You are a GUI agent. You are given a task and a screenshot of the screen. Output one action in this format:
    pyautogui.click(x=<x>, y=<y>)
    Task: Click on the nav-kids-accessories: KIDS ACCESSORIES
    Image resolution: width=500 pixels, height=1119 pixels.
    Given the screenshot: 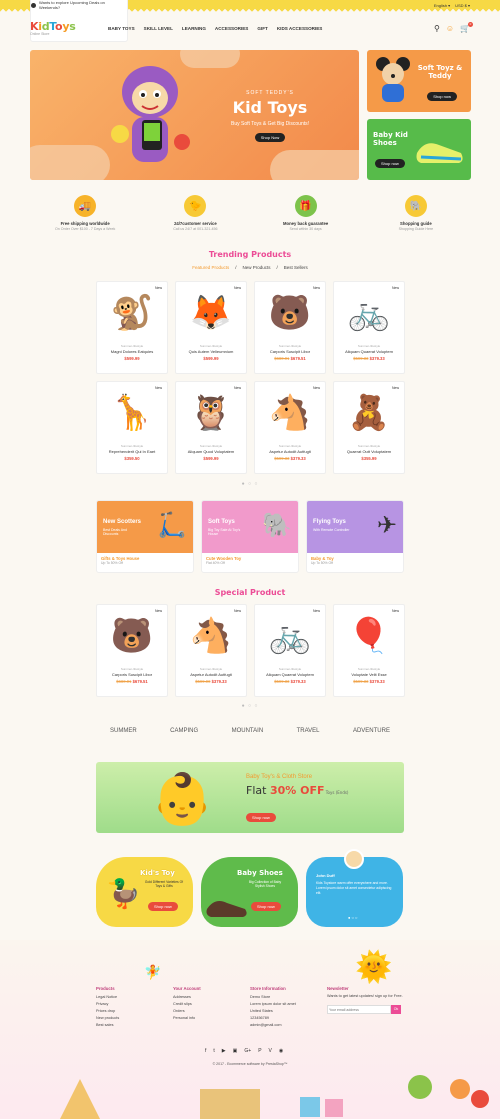 What is the action you would take?
    pyautogui.click(x=300, y=28)
    